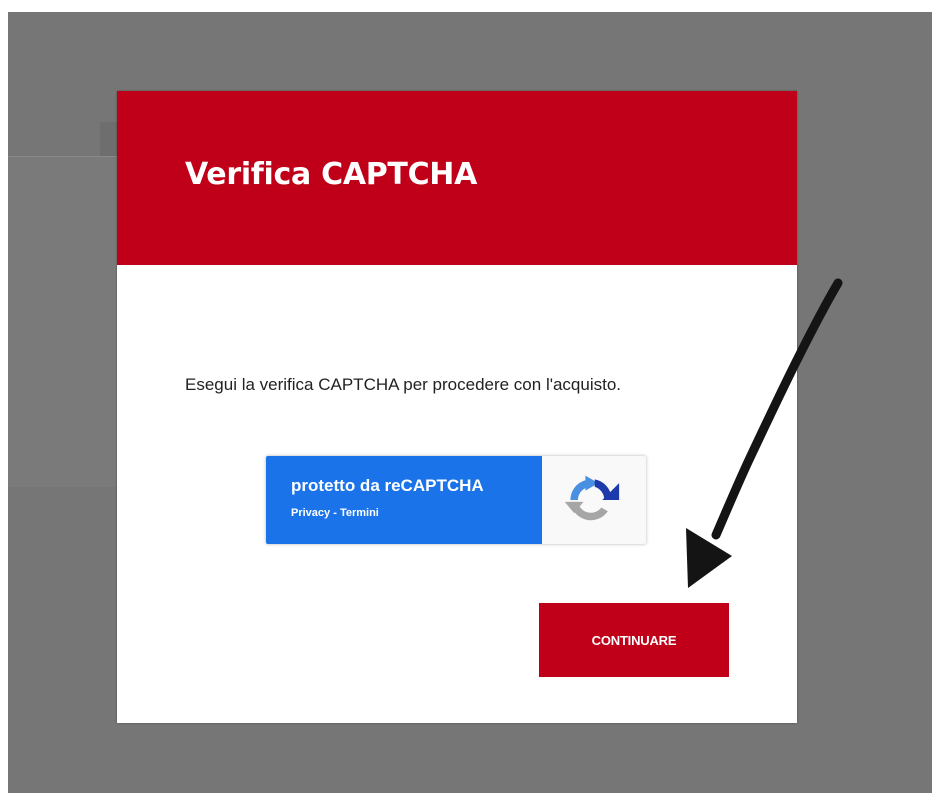 The image size is (932, 793). I want to click on background-tab, so click(109, 139).